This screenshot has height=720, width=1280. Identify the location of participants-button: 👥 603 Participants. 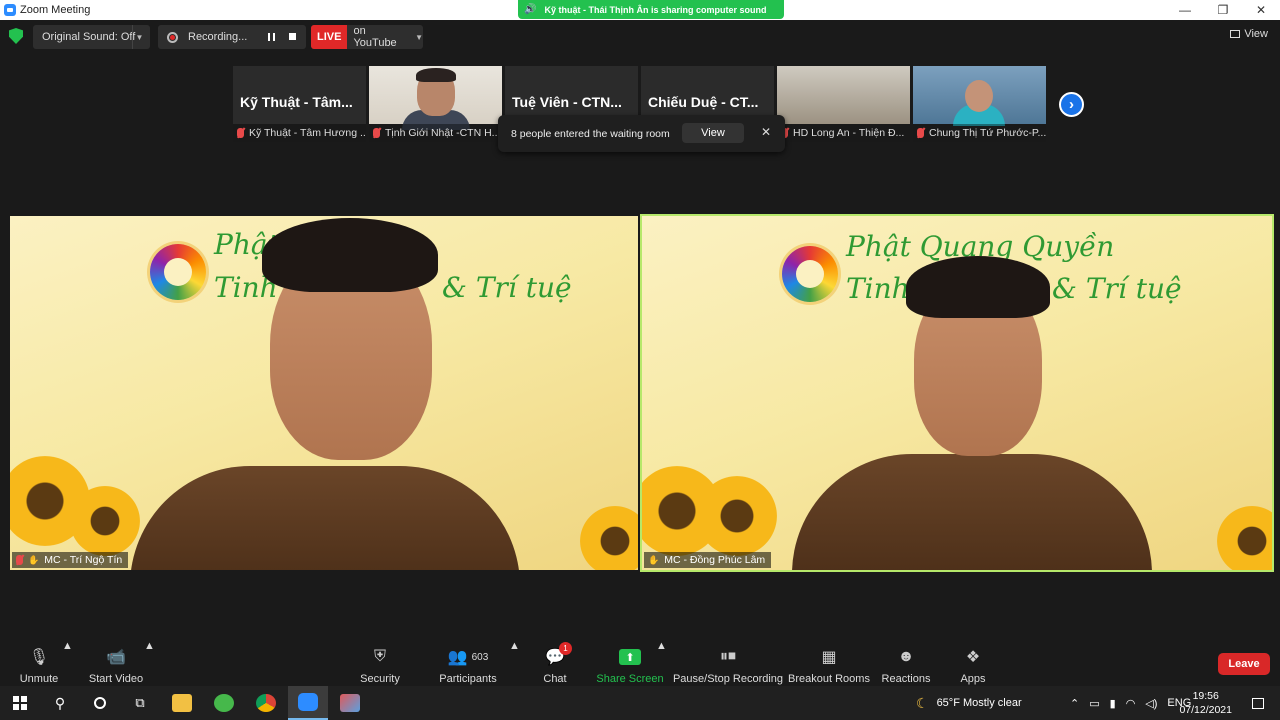
(468, 663).